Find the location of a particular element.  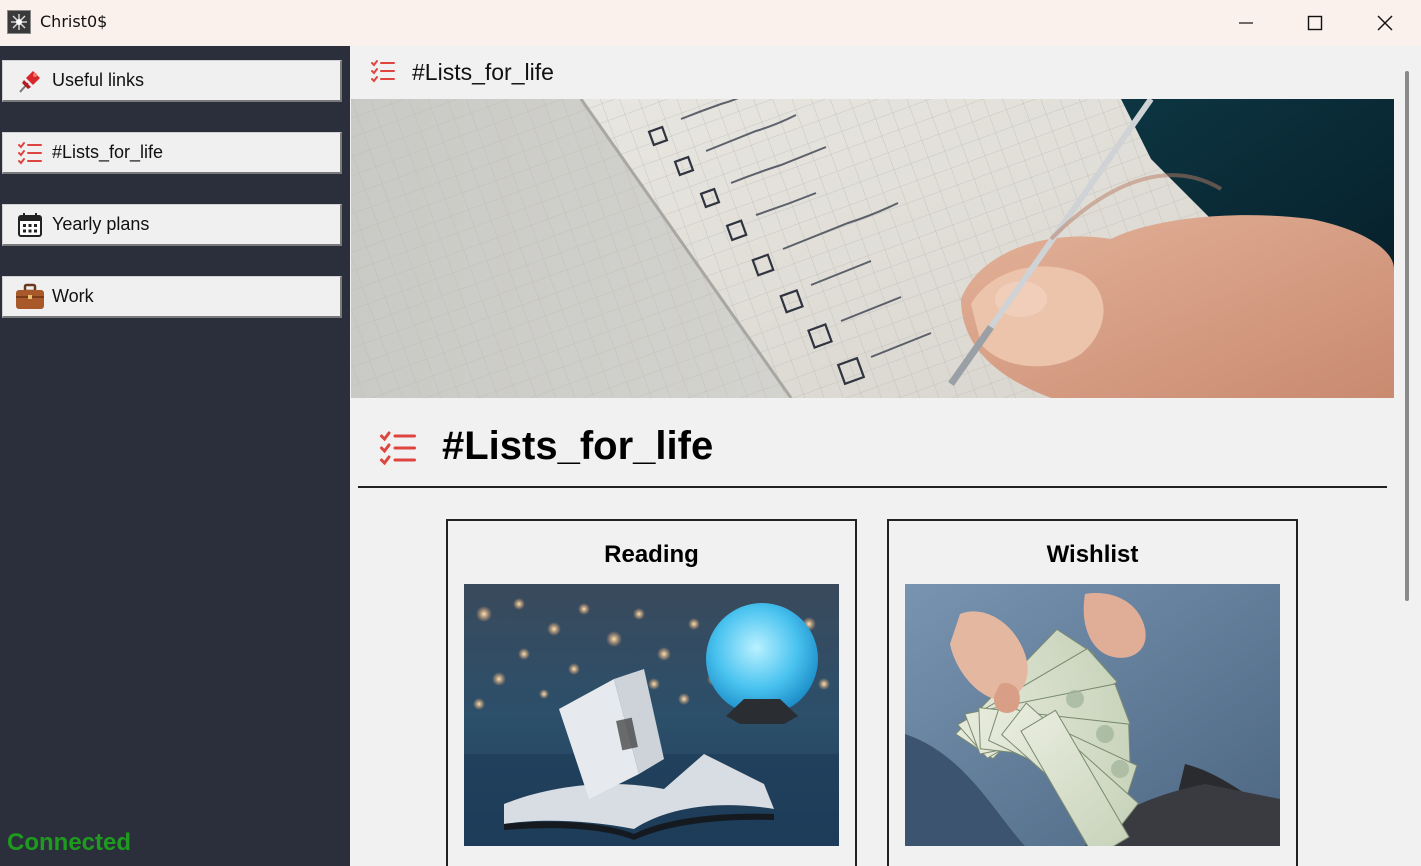

maximize-icon is located at coordinates (1315, 23).